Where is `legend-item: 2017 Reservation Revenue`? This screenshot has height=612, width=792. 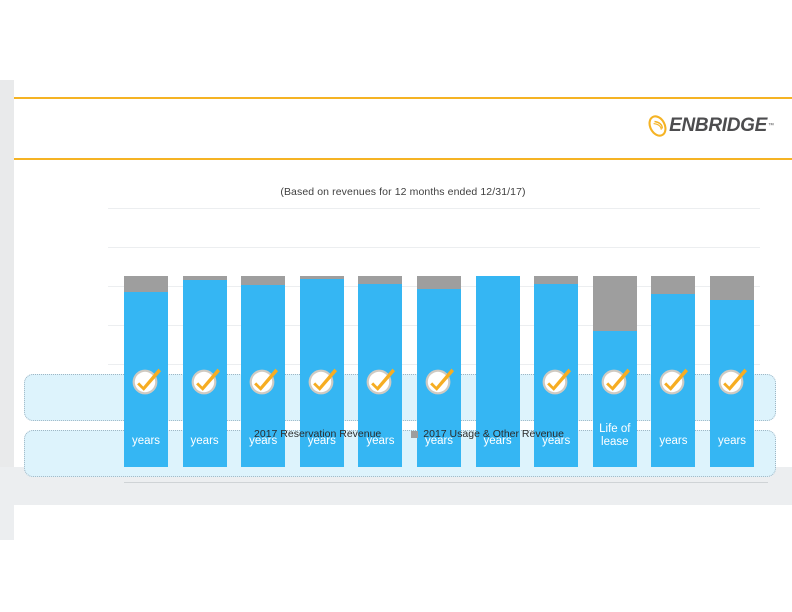 legend-item: 2017 Reservation Revenue is located at coordinates (311, 434).